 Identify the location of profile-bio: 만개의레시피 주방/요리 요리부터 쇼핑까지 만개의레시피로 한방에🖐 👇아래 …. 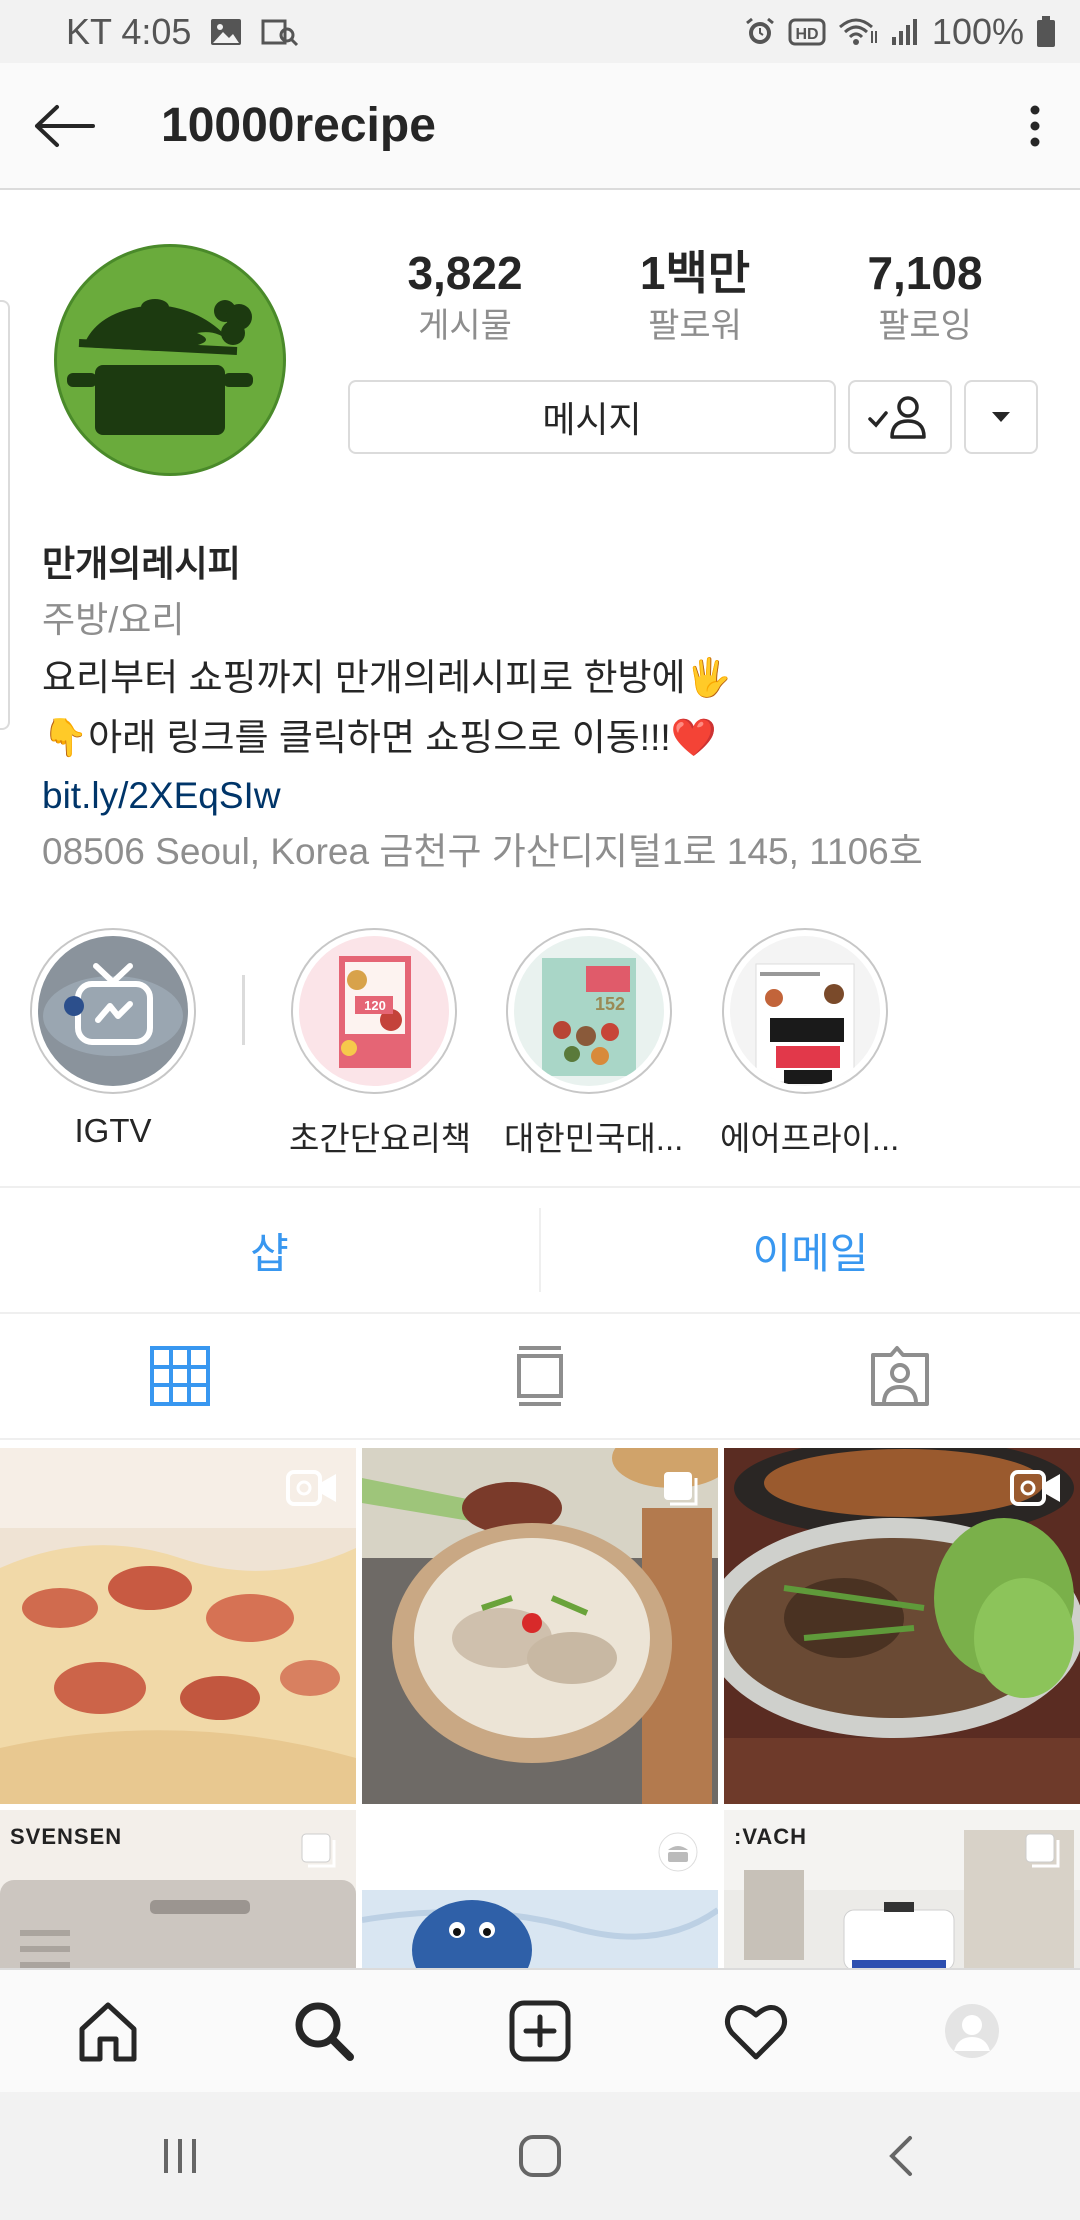
(547, 708).